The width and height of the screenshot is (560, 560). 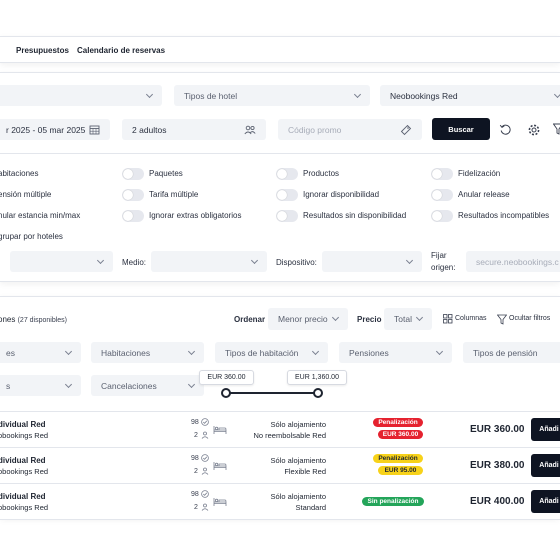 What do you see at coordinates (442, 216) in the screenshot?
I see `toggle-resultados-incompatibles` at bounding box center [442, 216].